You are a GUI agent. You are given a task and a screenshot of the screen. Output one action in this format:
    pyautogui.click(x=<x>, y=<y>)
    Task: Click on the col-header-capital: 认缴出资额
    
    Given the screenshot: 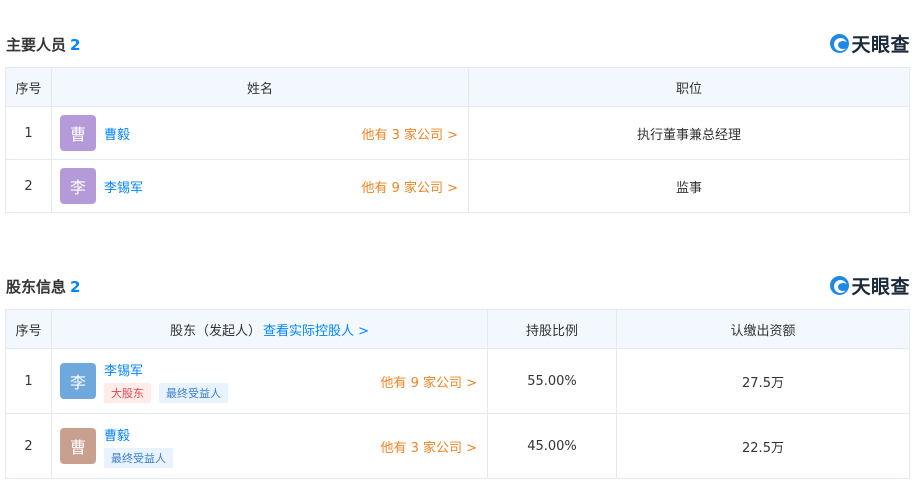 What is the action you would take?
    pyautogui.click(x=763, y=329)
    